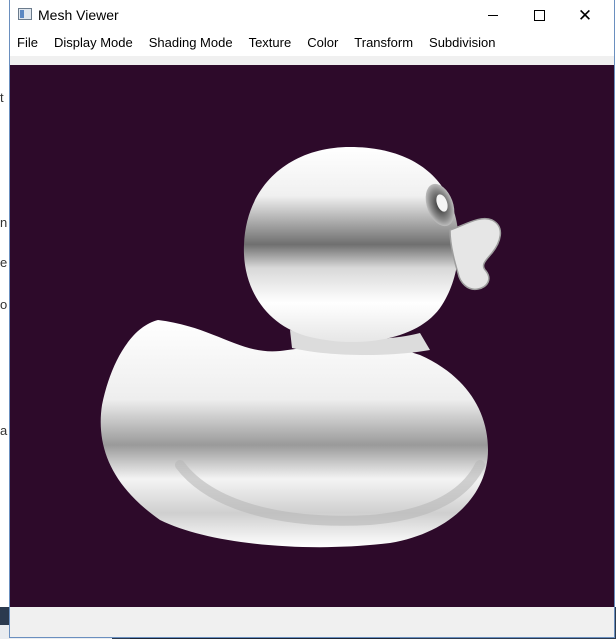 The image size is (616, 639). I want to click on menu-transform: Transform, so click(383, 43).